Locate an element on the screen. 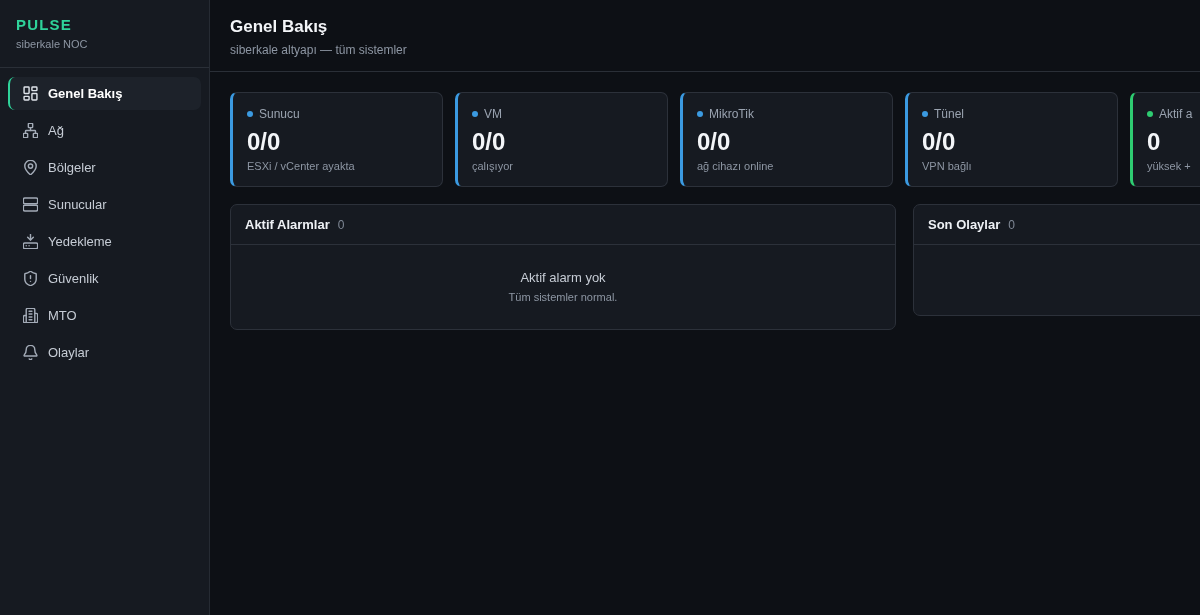  stat-label: Aktif a is located at coordinates (1176, 114).